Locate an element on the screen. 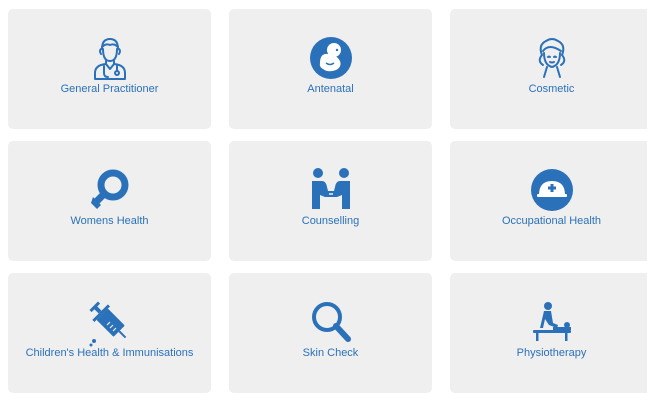 This screenshot has height=393, width=647. service-tile-occupational-health: Occupational Health is located at coordinates (548, 201).